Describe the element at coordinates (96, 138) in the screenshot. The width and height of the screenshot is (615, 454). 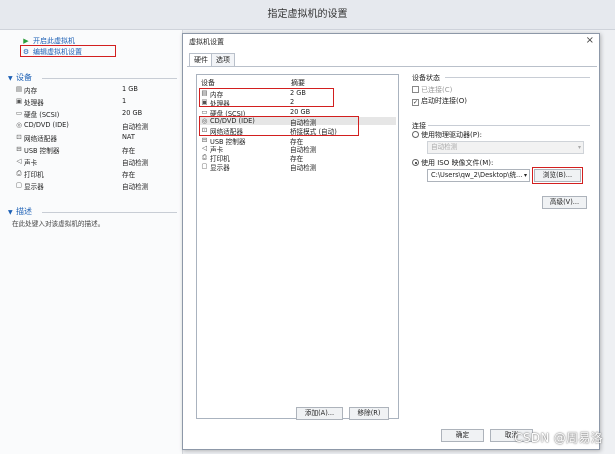
I see `device-row: ⊡ 网络适配器 NAT` at that location.